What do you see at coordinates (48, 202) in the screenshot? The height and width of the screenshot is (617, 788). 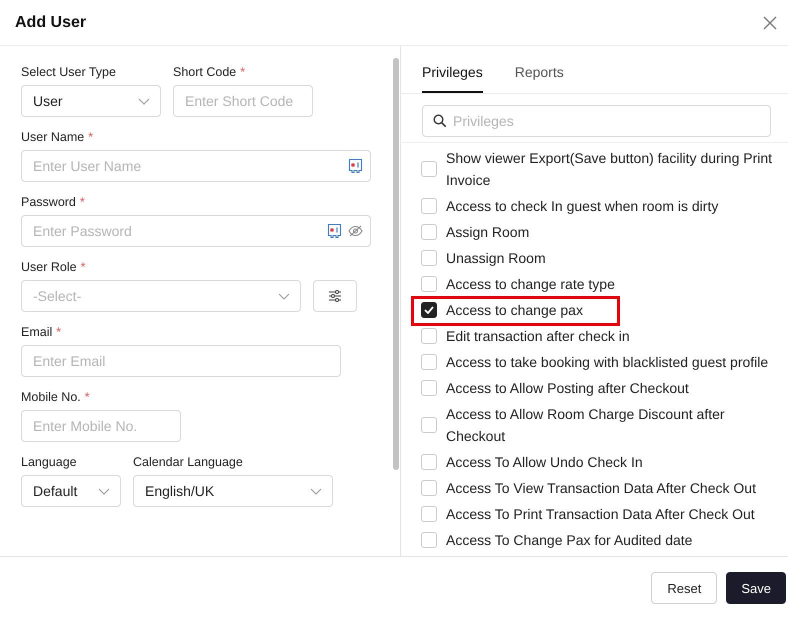 I see `field-label: Password` at bounding box center [48, 202].